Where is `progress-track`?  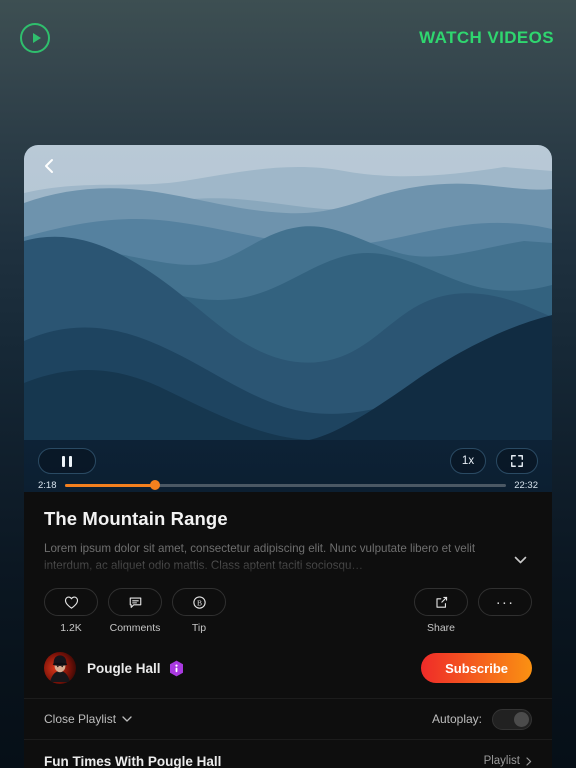
progress-track is located at coordinates (285, 485).